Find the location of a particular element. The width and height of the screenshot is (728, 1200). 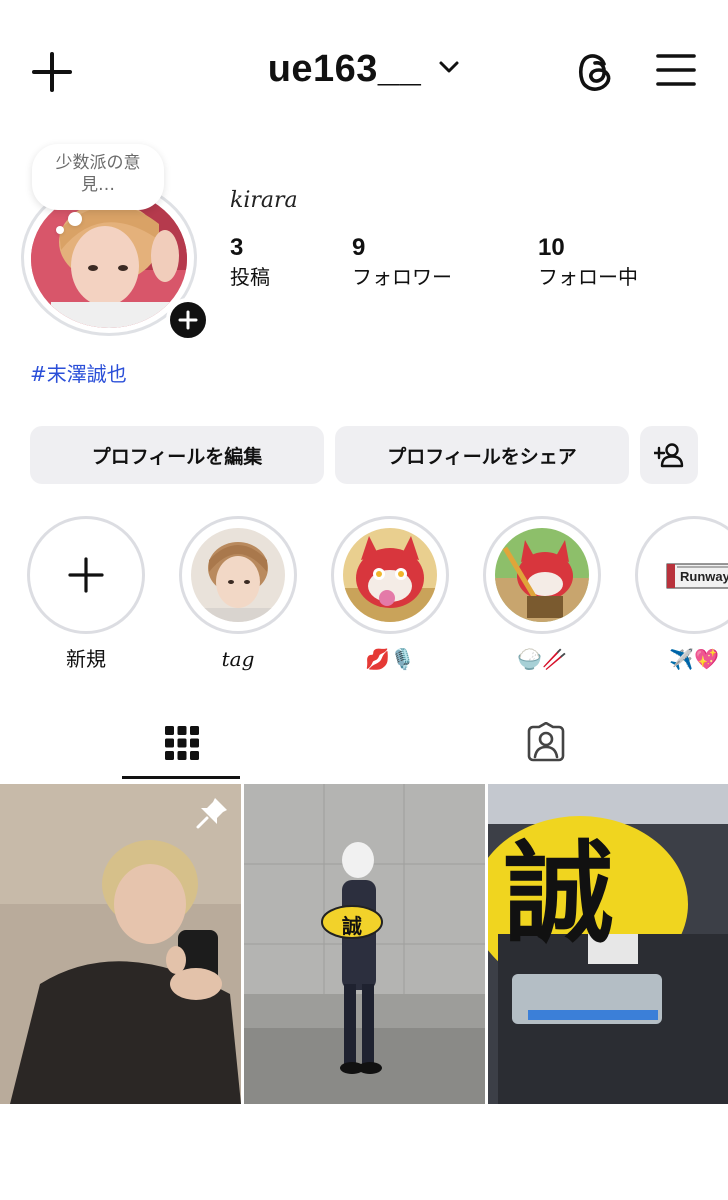

highlight-rice-chopsticks: 🍚🥢 is located at coordinates (542, 594).